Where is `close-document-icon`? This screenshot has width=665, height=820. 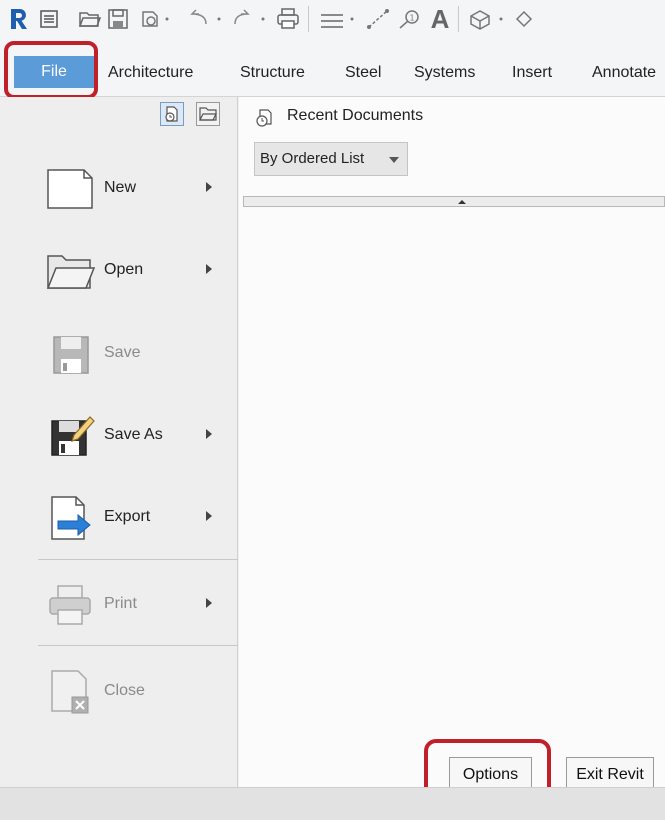 close-document-icon is located at coordinates (70, 692).